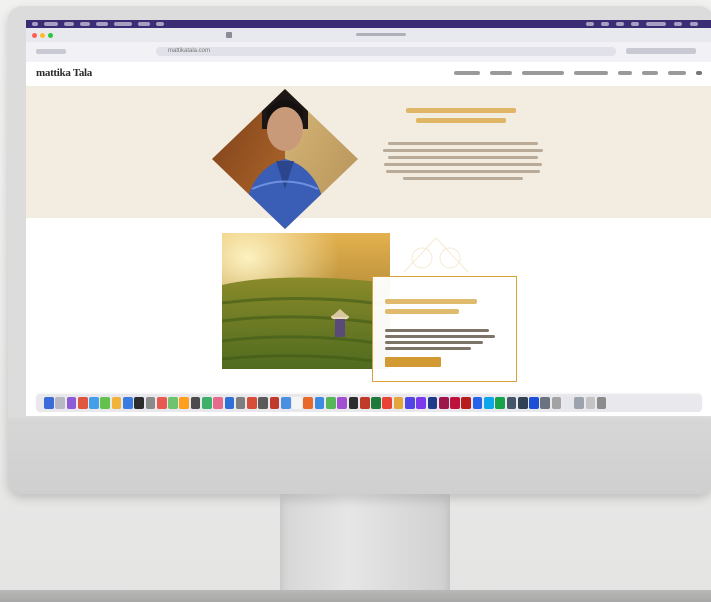 Image resolution: width=711 pixels, height=602 pixels. What do you see at coordinates (35, 24) in the screenshot?
I see `apple-menu-icon` at bounding box center [35, 24].